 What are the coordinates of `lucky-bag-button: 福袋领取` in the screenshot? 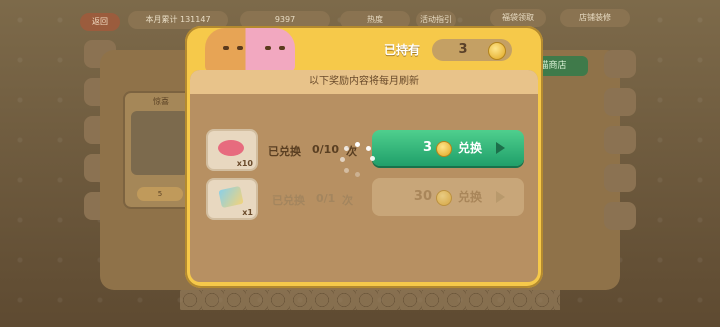 It's located at (518, 18).